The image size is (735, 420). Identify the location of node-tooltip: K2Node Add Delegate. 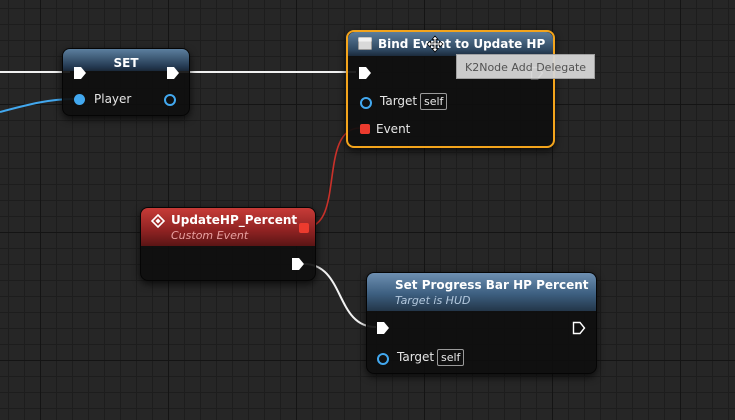
(526, 66).